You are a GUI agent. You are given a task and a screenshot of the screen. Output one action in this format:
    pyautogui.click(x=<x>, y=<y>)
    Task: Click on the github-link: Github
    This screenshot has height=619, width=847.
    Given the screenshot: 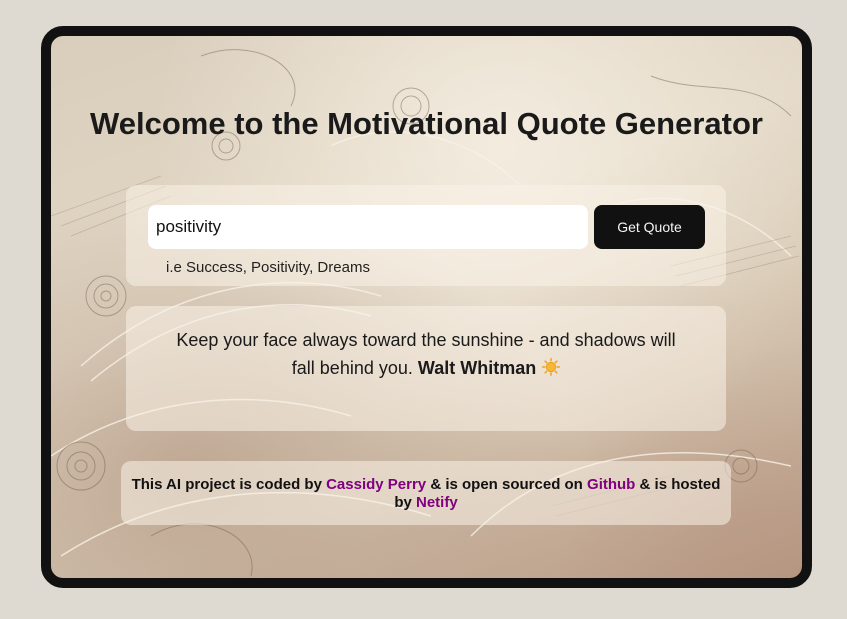 What is the action you would take?
    pyautogui.click(x=611, y=484)
    